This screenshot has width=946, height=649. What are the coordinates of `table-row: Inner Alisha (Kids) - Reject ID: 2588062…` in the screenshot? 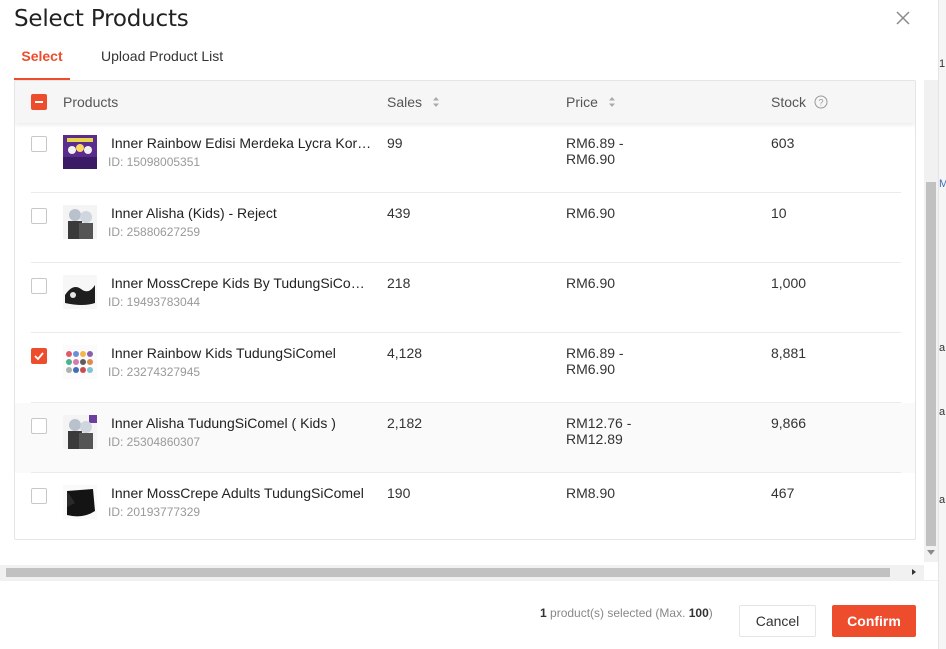 It's located at (465, 228).